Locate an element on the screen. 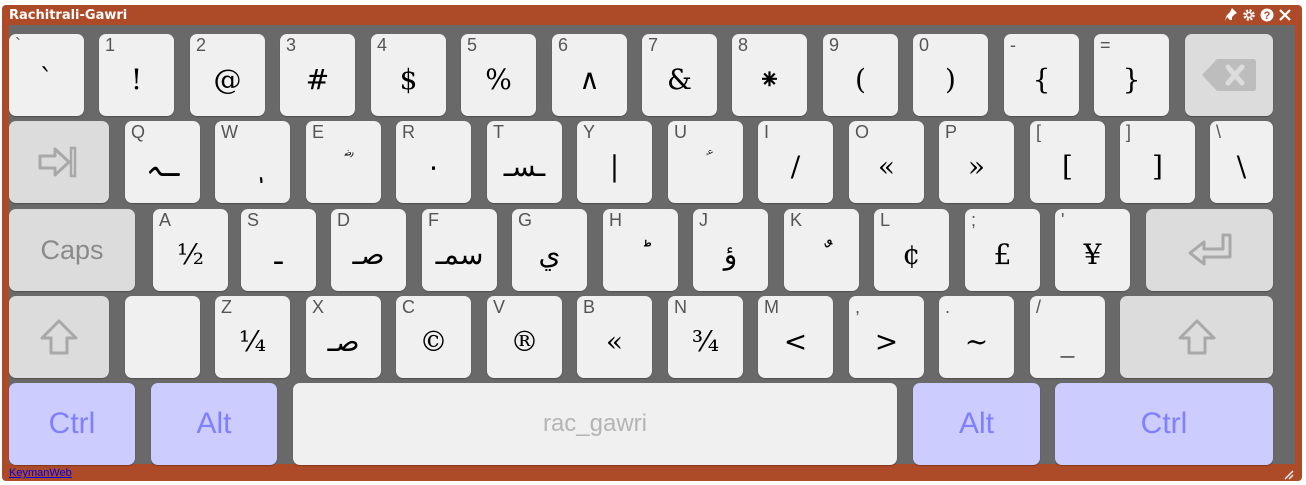  pin-icon is located at coordinates (1231, 15).